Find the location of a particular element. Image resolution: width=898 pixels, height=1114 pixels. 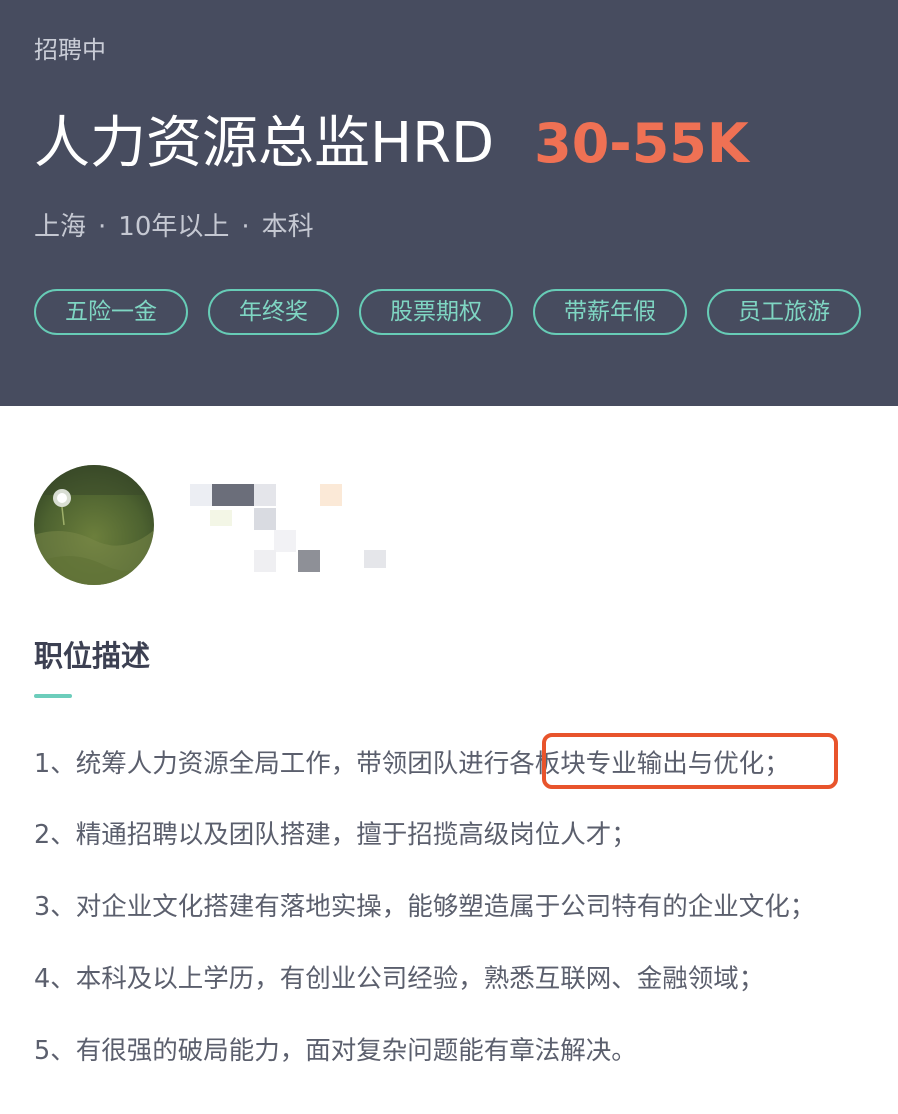

job-city: 上海 is located at coordinates (60, 227).